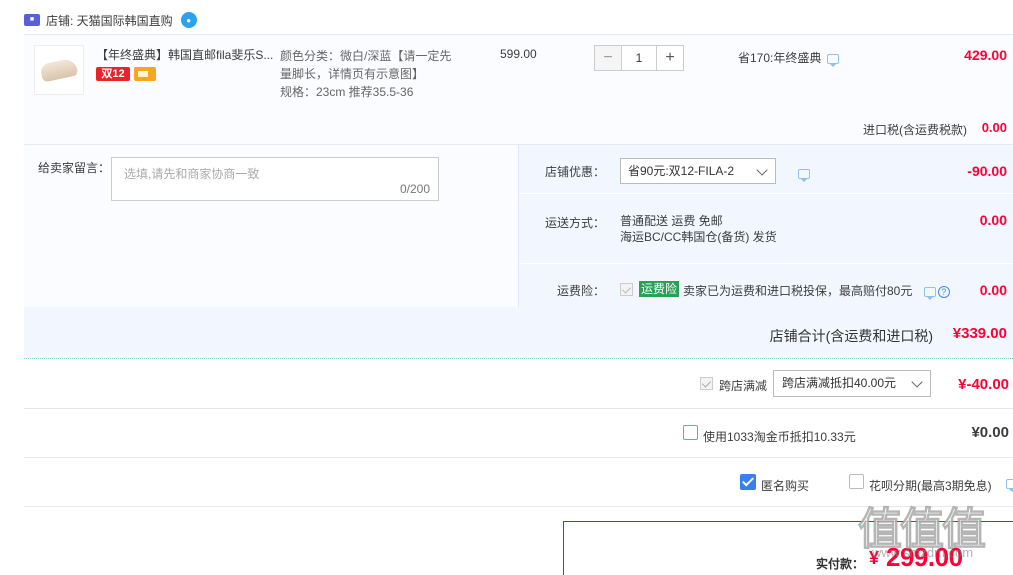  Describe the element at coordinates (188, 20) in the screenshot. I see `wangwang-chat-icon: ●` at that location.